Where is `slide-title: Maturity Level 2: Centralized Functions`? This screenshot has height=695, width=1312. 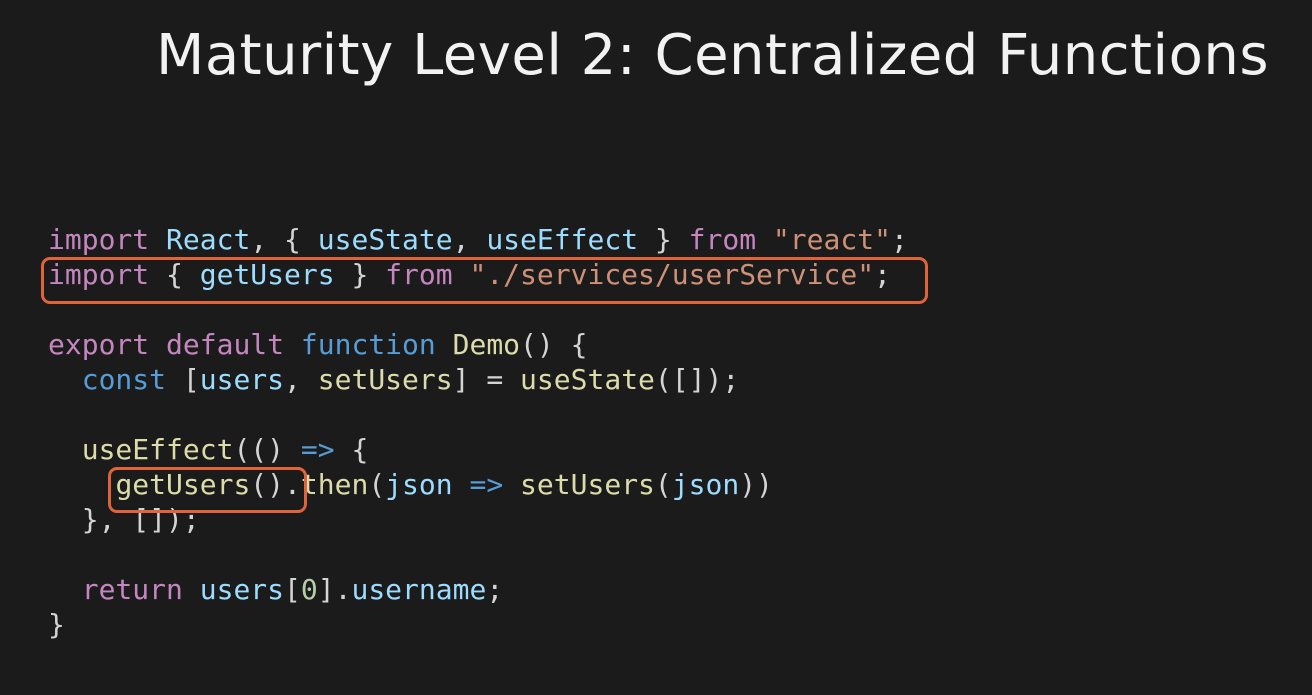
slide-title: Maturity Level 2: Centralized Functions is located at coordinates (713, 55).